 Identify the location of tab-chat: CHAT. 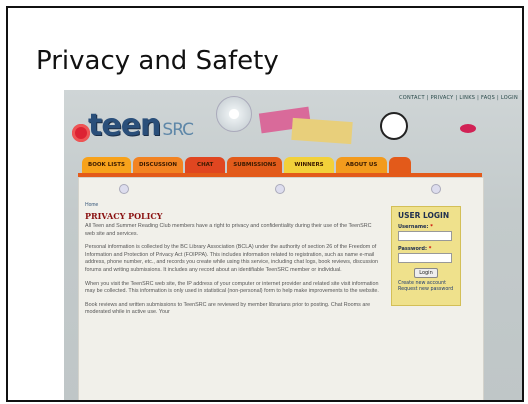
(205, 165).